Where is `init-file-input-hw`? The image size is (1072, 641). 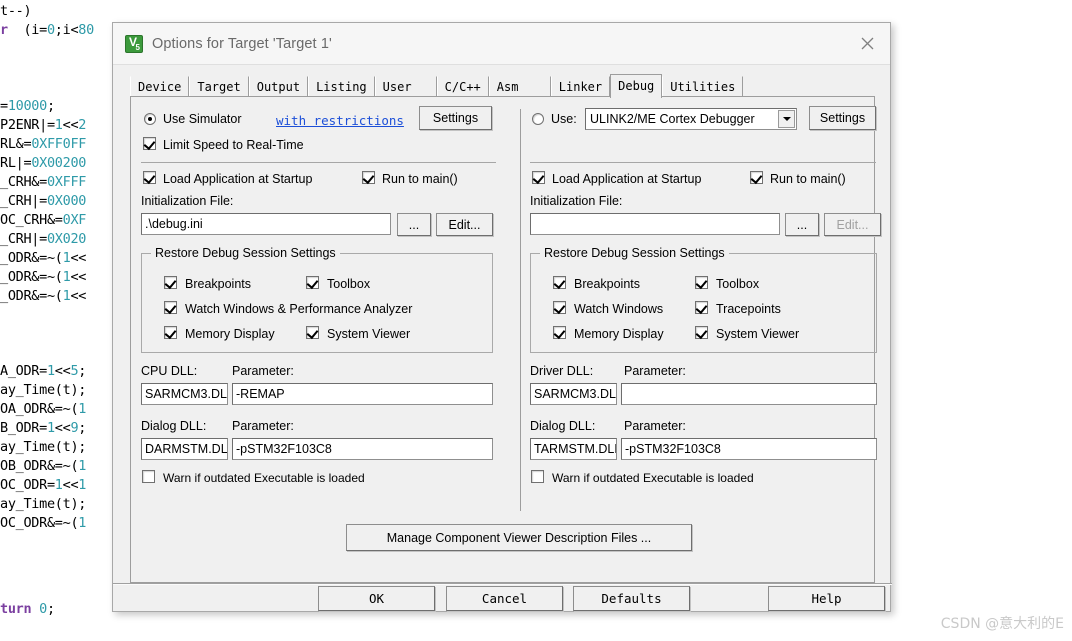
init-file-input-hw is located at coordinates (655, 224).